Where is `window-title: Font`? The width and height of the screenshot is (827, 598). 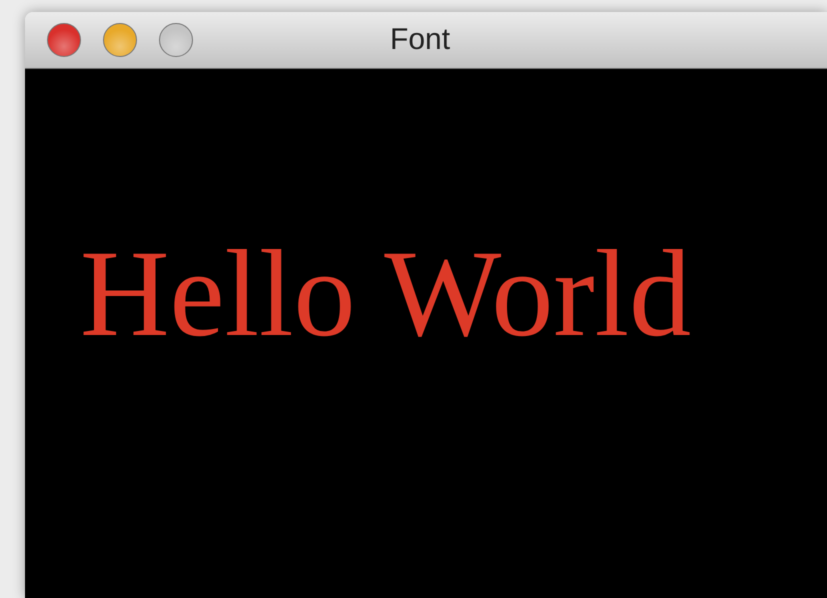 window-title: Font is located at coordinates (420, 40).